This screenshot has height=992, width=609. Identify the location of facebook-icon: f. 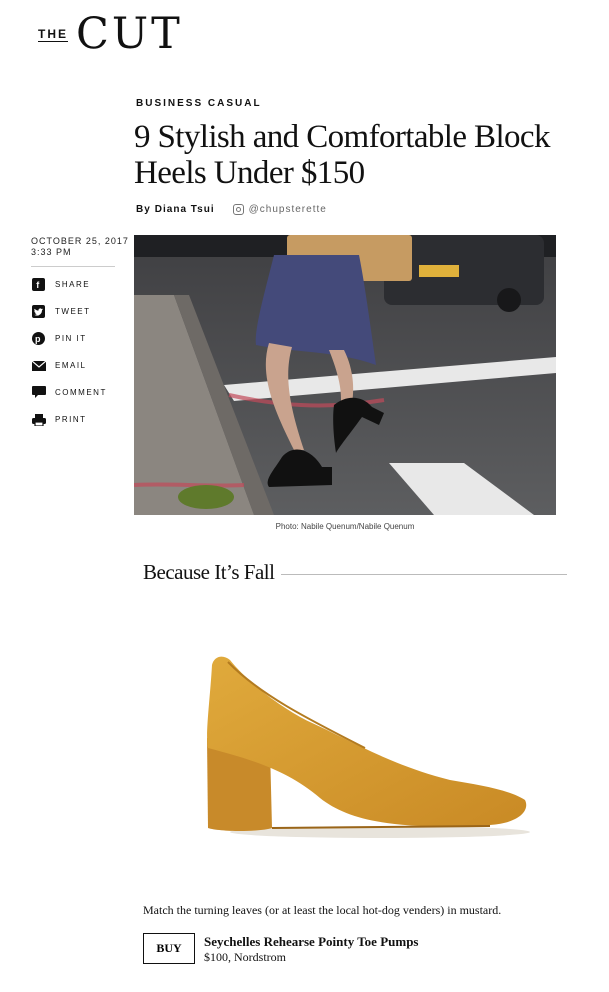
(38, 284).